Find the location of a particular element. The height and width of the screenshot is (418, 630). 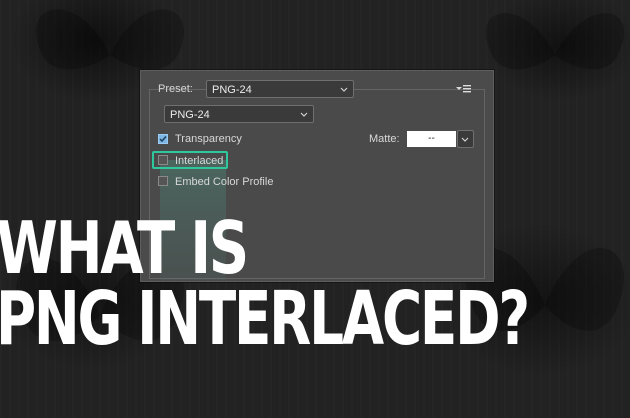

matte-value: -- is located at coordinates (431, 138).